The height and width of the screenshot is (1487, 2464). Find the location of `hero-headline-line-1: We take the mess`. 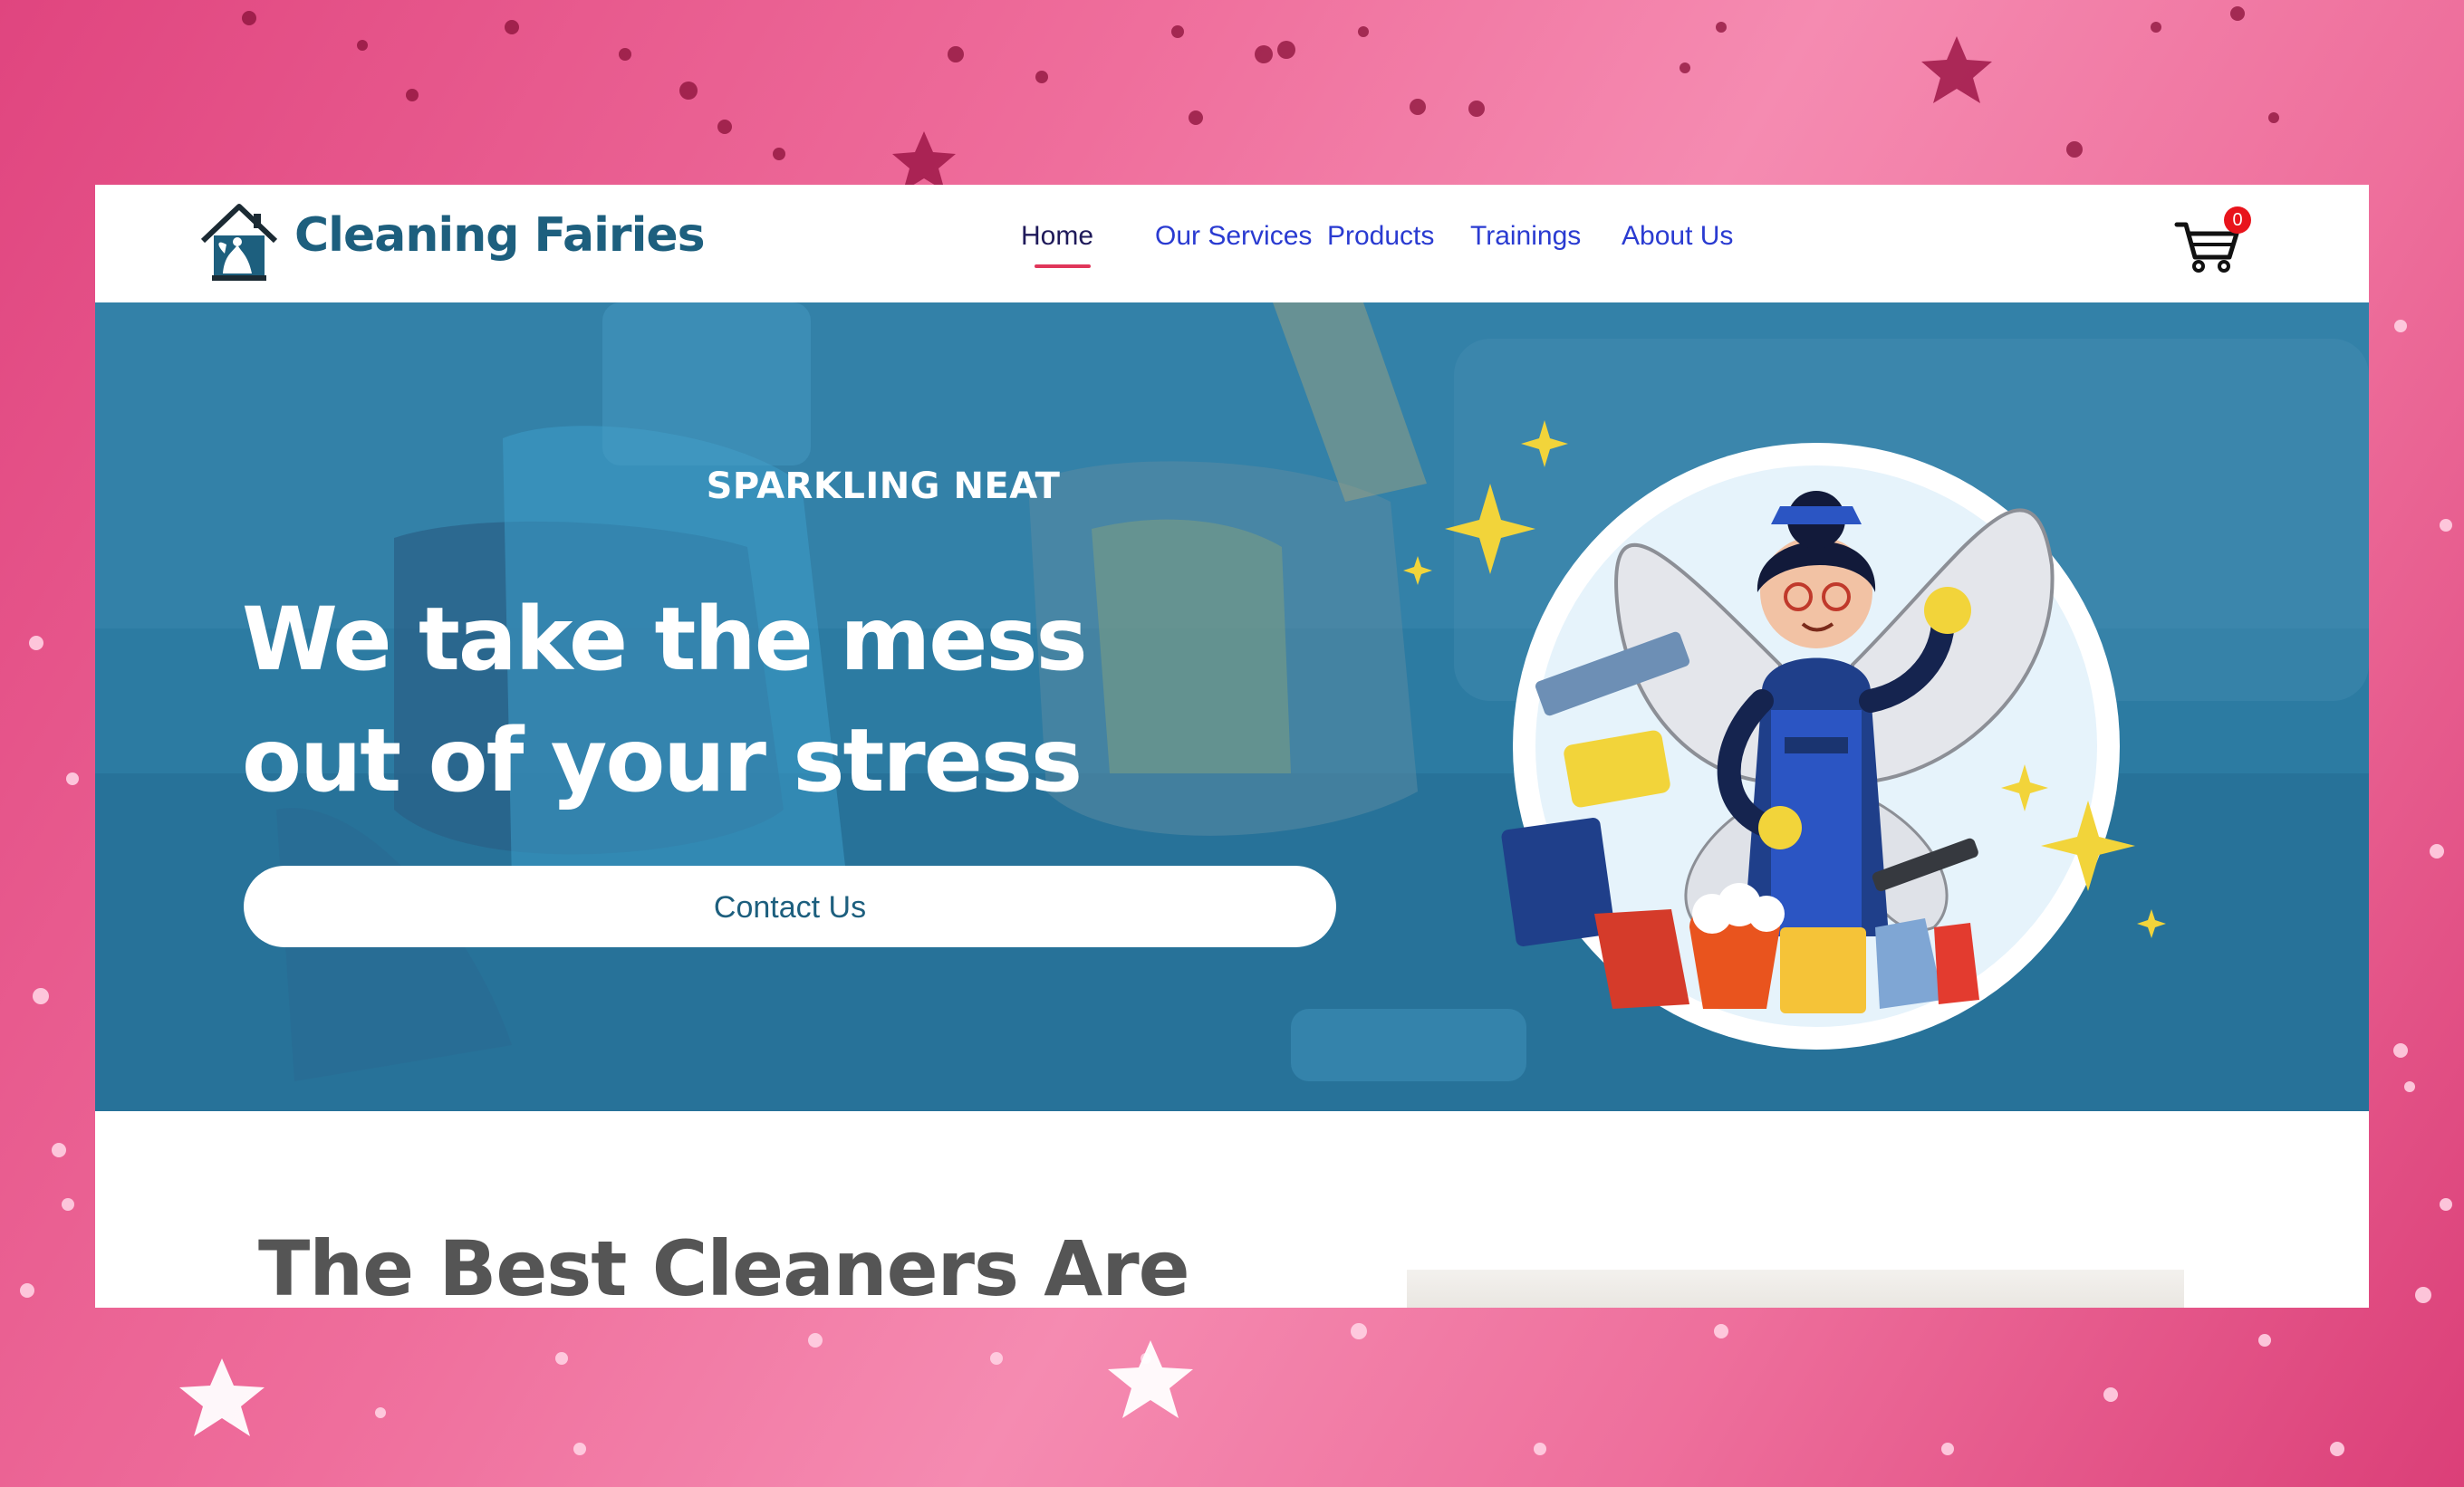

hero-headline-line-1: We take the mess is located at coordinates (665, 639).